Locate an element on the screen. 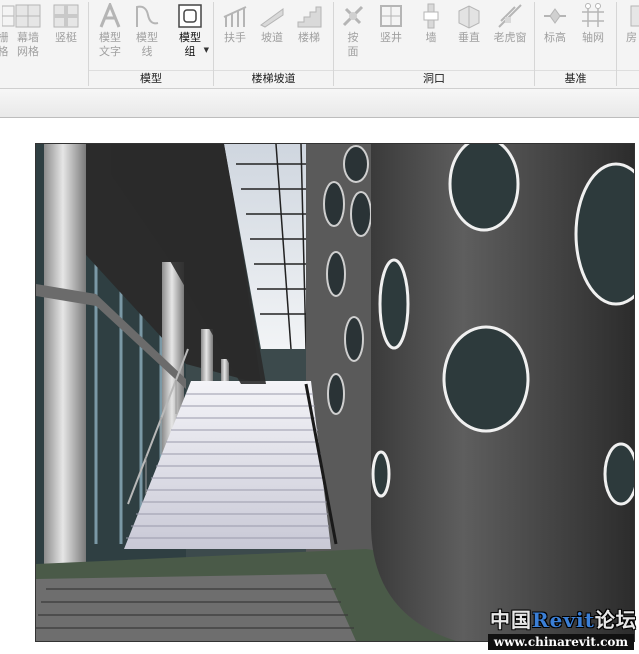 The height and width of the screenshot is (654, 639). model-group-label: 模型 组 is located at coordinates (190, 44).